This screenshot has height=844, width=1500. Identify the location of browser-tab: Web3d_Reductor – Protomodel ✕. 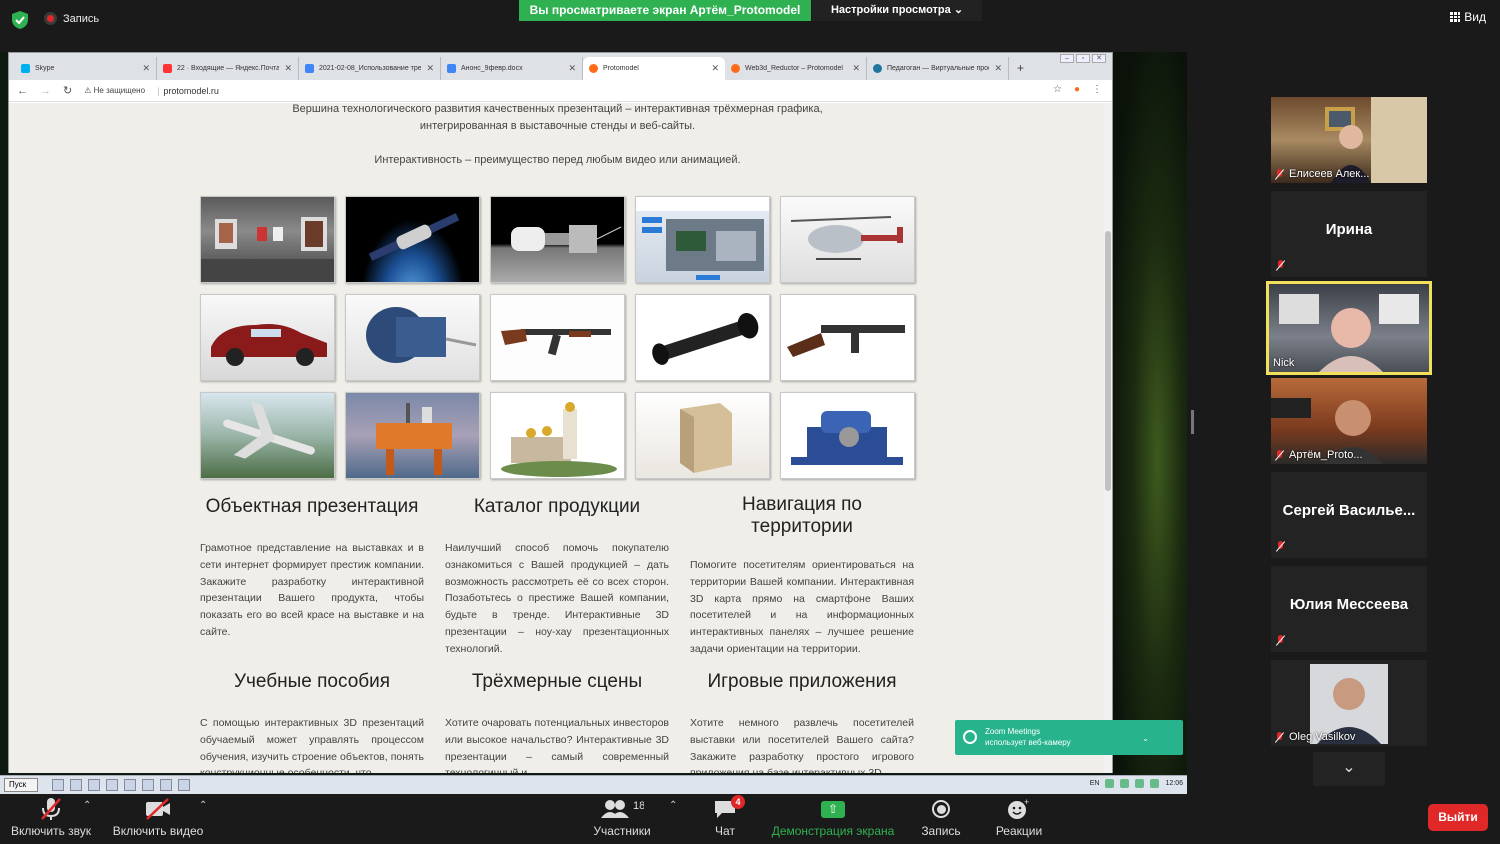
(796, 68).